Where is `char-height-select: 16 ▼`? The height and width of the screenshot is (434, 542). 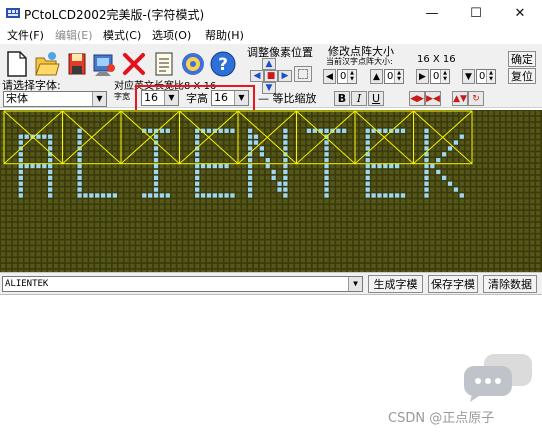 char-height-select: 16 ▼ is located at coordinates (230, 98).